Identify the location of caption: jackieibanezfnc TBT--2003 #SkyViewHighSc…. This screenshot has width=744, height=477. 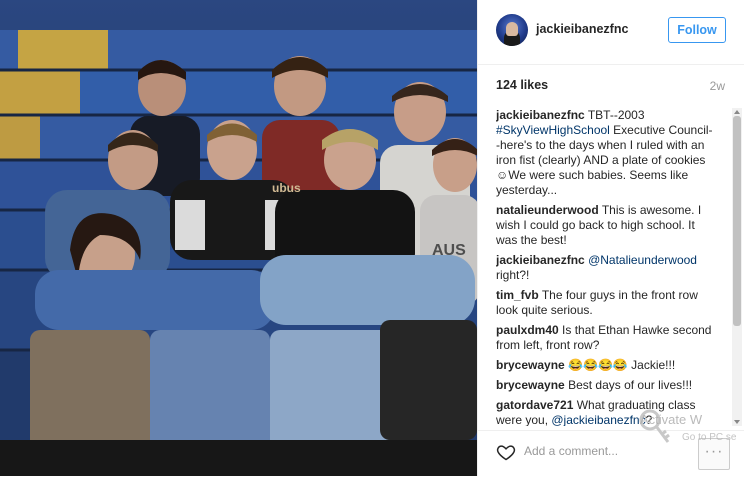
(605, 153).